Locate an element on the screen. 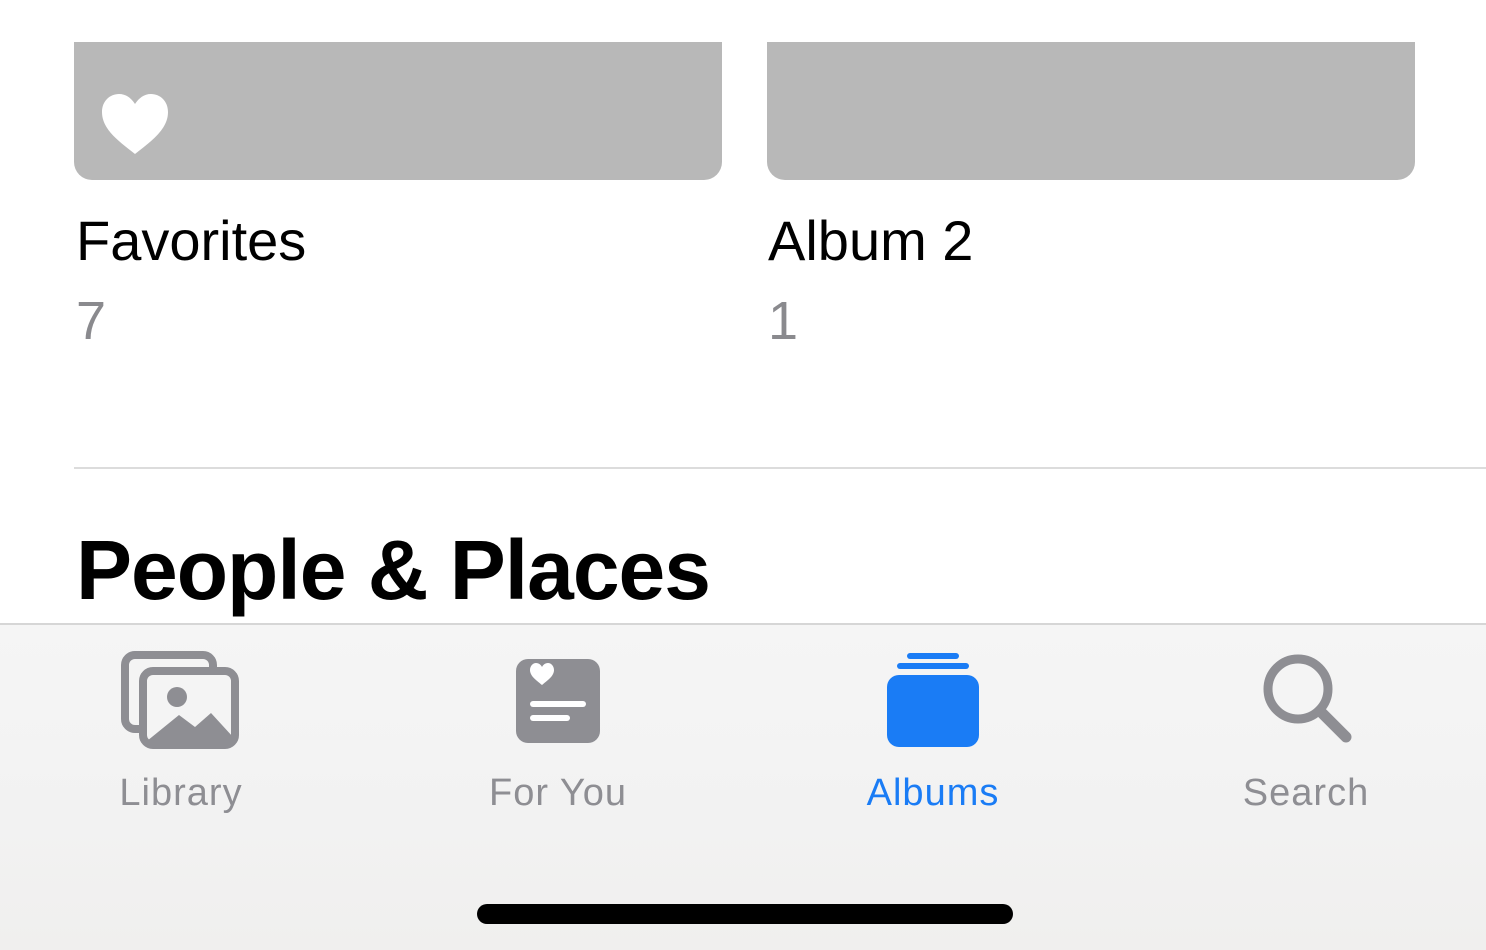  tab-library: Library is located at coordinates (181, 740).